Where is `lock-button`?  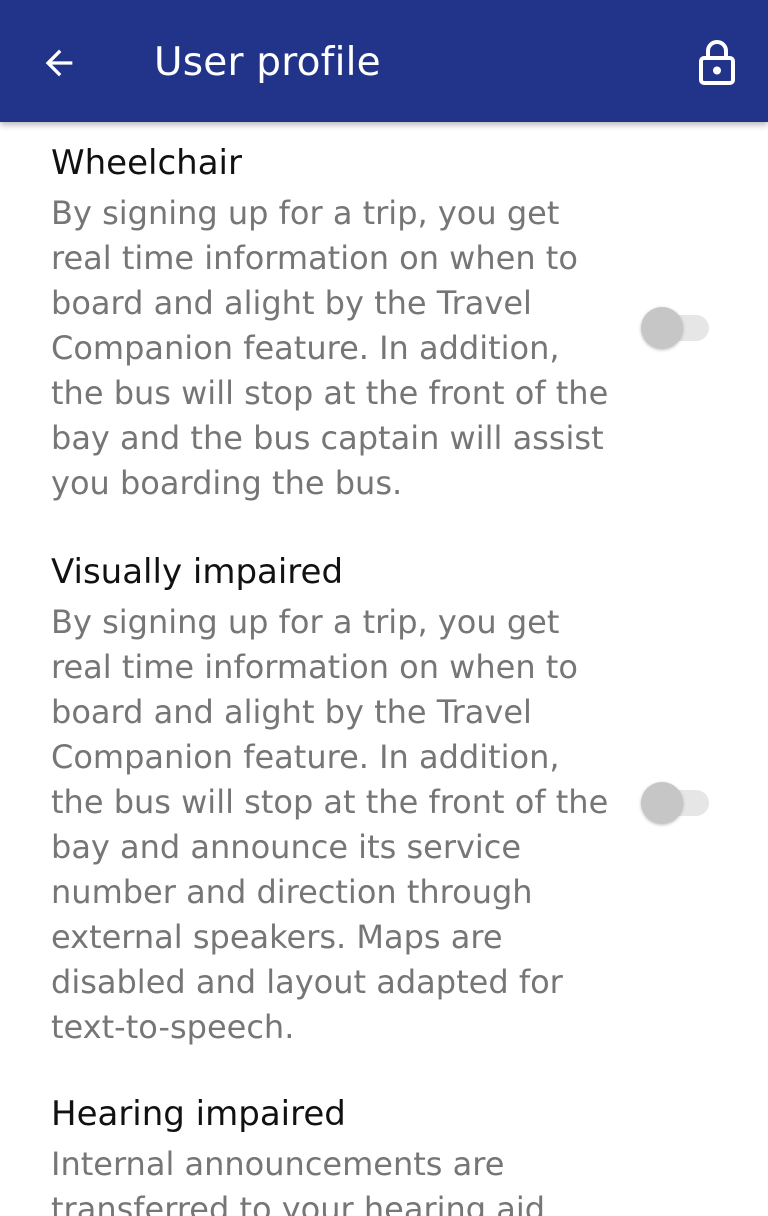 lock-button is located at coordinates (717, 62).